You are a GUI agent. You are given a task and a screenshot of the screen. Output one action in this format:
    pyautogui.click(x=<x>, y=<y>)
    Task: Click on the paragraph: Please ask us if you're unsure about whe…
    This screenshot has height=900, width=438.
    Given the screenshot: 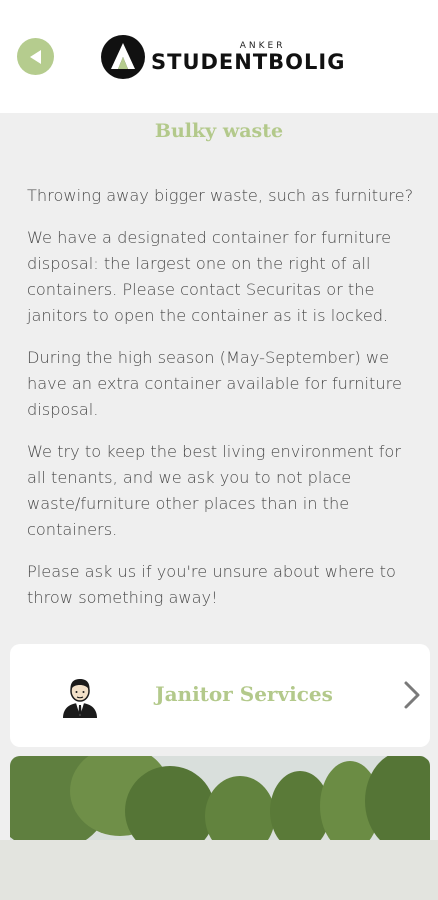 What is the action you would take?
    pyautogui.click(x=211, y=584)
    